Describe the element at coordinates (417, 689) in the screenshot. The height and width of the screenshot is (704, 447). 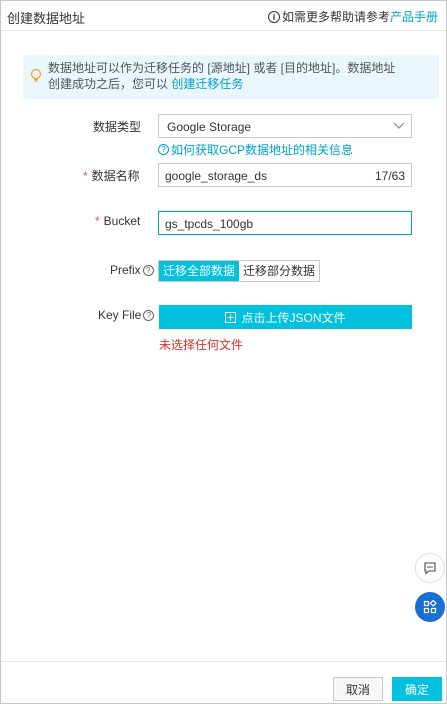
I see `confirm-button: 确定` at that location.